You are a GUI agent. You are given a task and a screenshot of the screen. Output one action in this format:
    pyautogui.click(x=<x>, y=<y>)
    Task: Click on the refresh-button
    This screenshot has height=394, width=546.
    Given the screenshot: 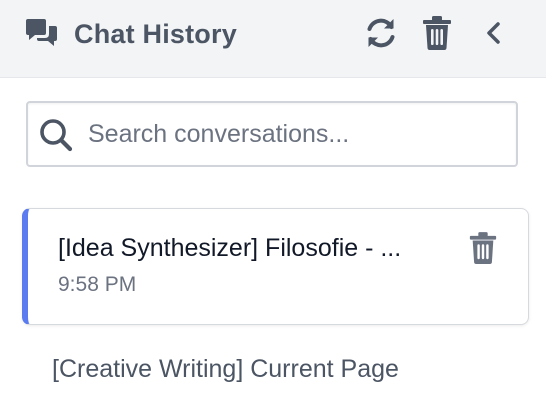 What is the action you would take?
    pyautogui.click(x=381, y=35)
    